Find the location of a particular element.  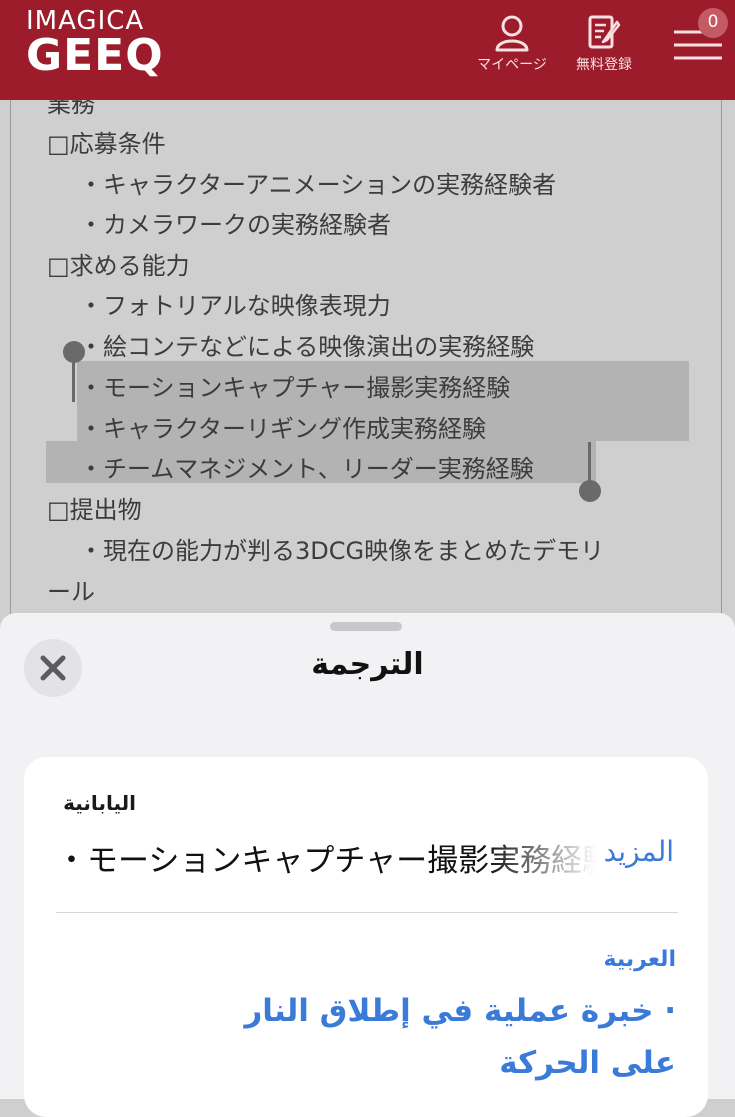

translated-text: · خبرة عملية في إطلاق النار على الحركة is located at coordinates (460, 1037).